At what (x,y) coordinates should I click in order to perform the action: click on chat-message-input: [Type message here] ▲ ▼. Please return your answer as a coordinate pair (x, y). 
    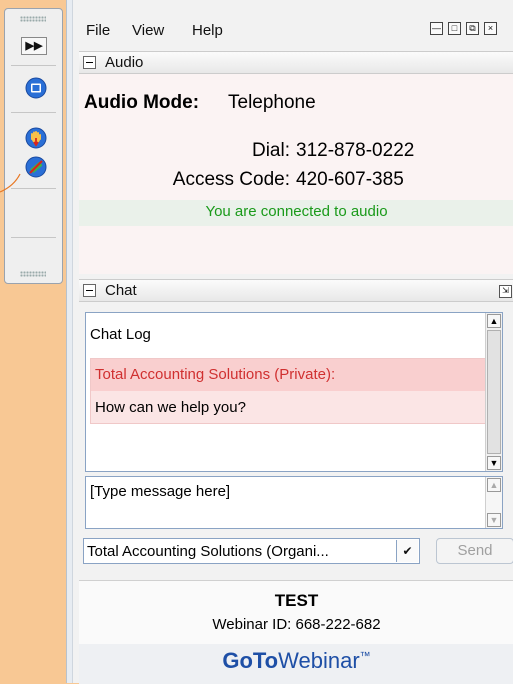
    Looking at the image, I should click on (294, 502).